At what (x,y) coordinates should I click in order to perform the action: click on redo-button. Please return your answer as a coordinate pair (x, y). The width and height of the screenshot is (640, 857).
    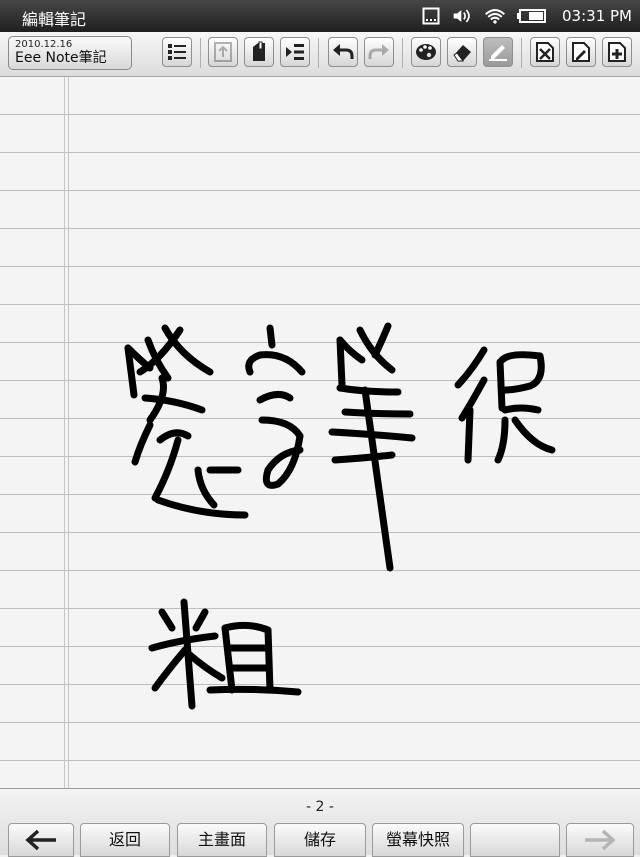
    Looking at the image, I should click on (379, 52).